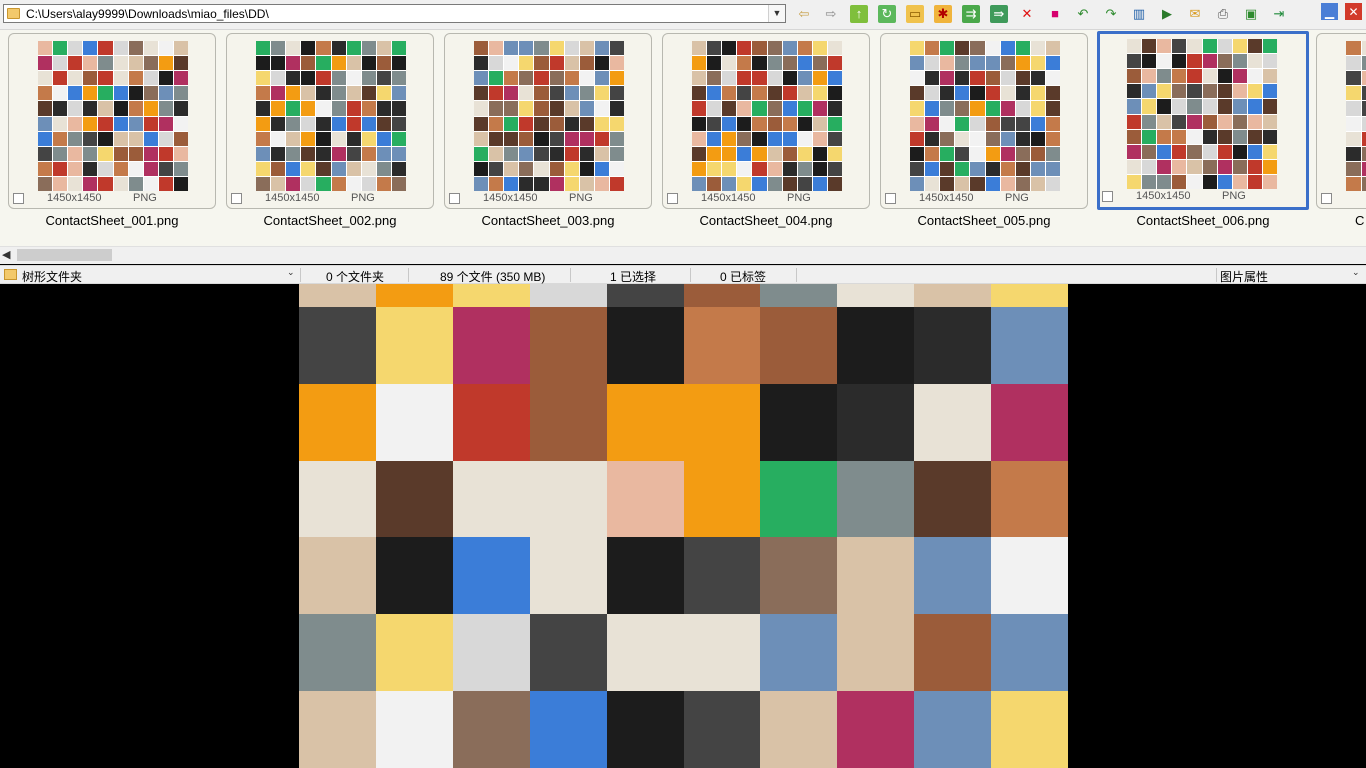 The height and width of the screenshot is (768, 1366). Describe the element at coordinates (971, 14) in the screenshot. I see `copy-to-icon: ⇉` at that location.